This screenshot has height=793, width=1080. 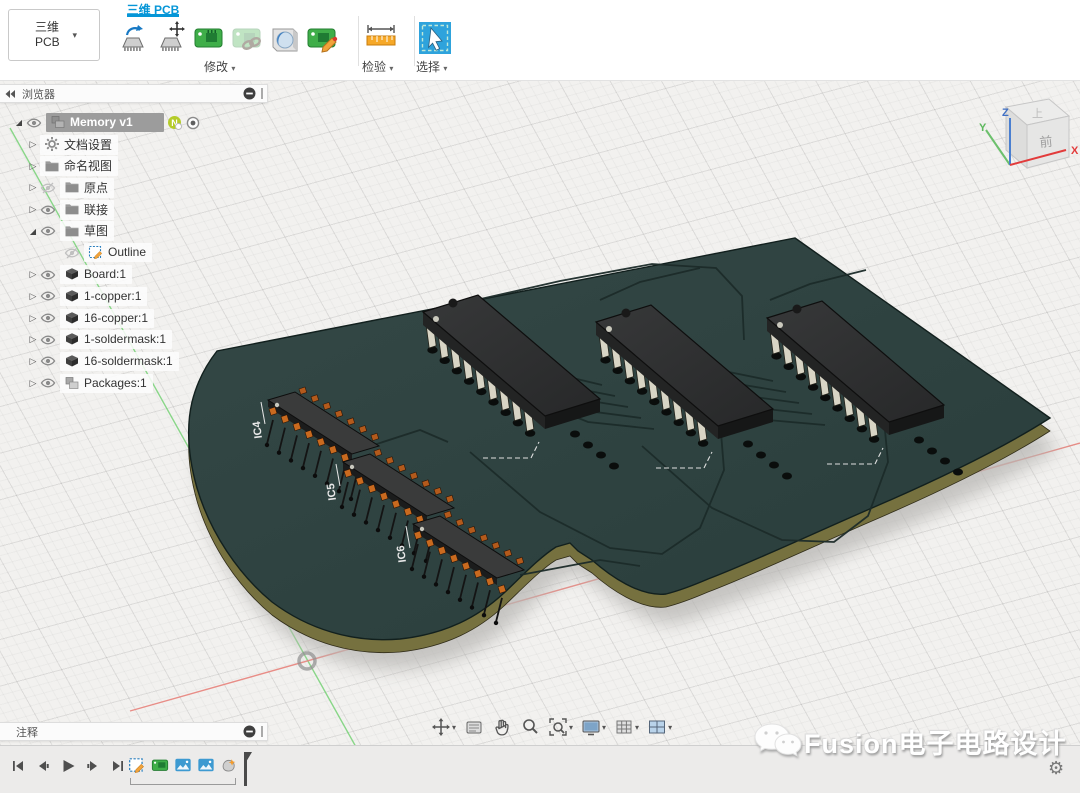 I want to click on tree-item-16-soldermask-1: ▷ 16-soldermask:1, so click(x=134, y=362).